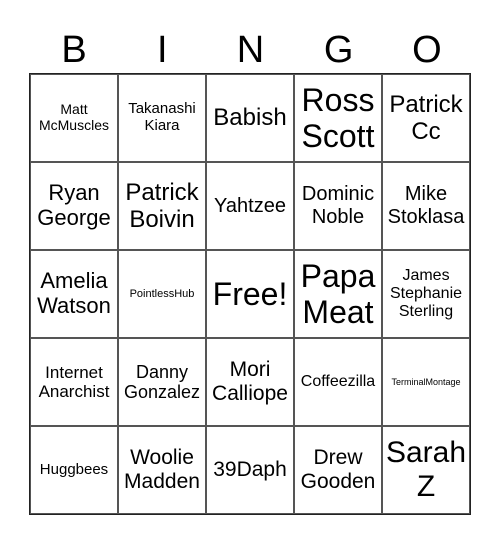 This screenshot has height=544, width=500. I want to click on bingo-cell: Babish, so click(250, 118).